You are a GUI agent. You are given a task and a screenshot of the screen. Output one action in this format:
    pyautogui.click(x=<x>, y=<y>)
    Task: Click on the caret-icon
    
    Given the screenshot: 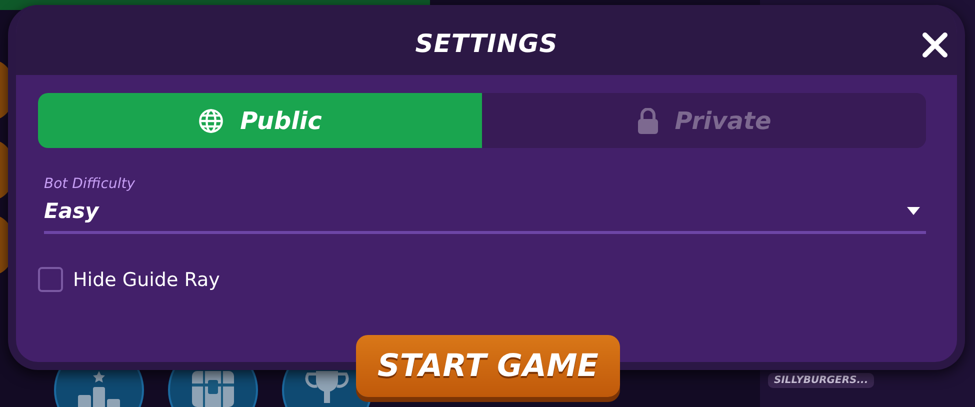 What is the action you would take?
    pyautogui.click(x=913, y=210)
    